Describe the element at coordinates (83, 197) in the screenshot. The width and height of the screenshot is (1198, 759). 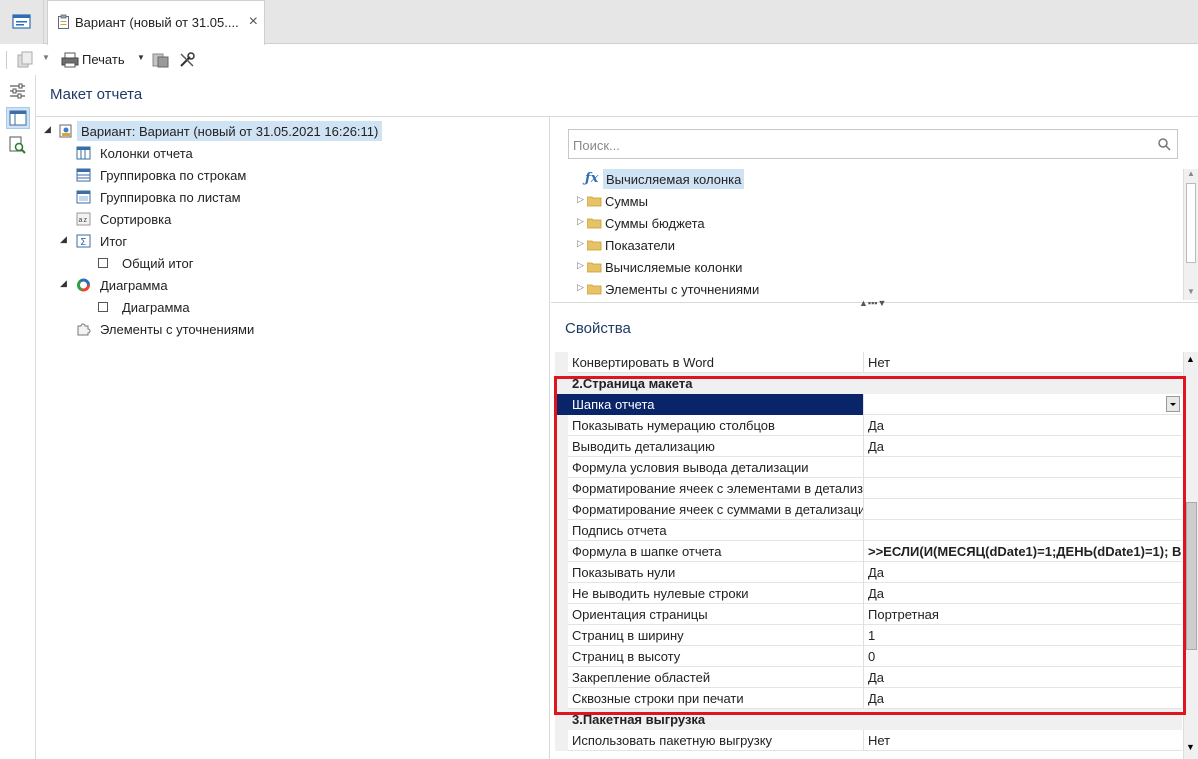
I see `sheets-icon` at that location.